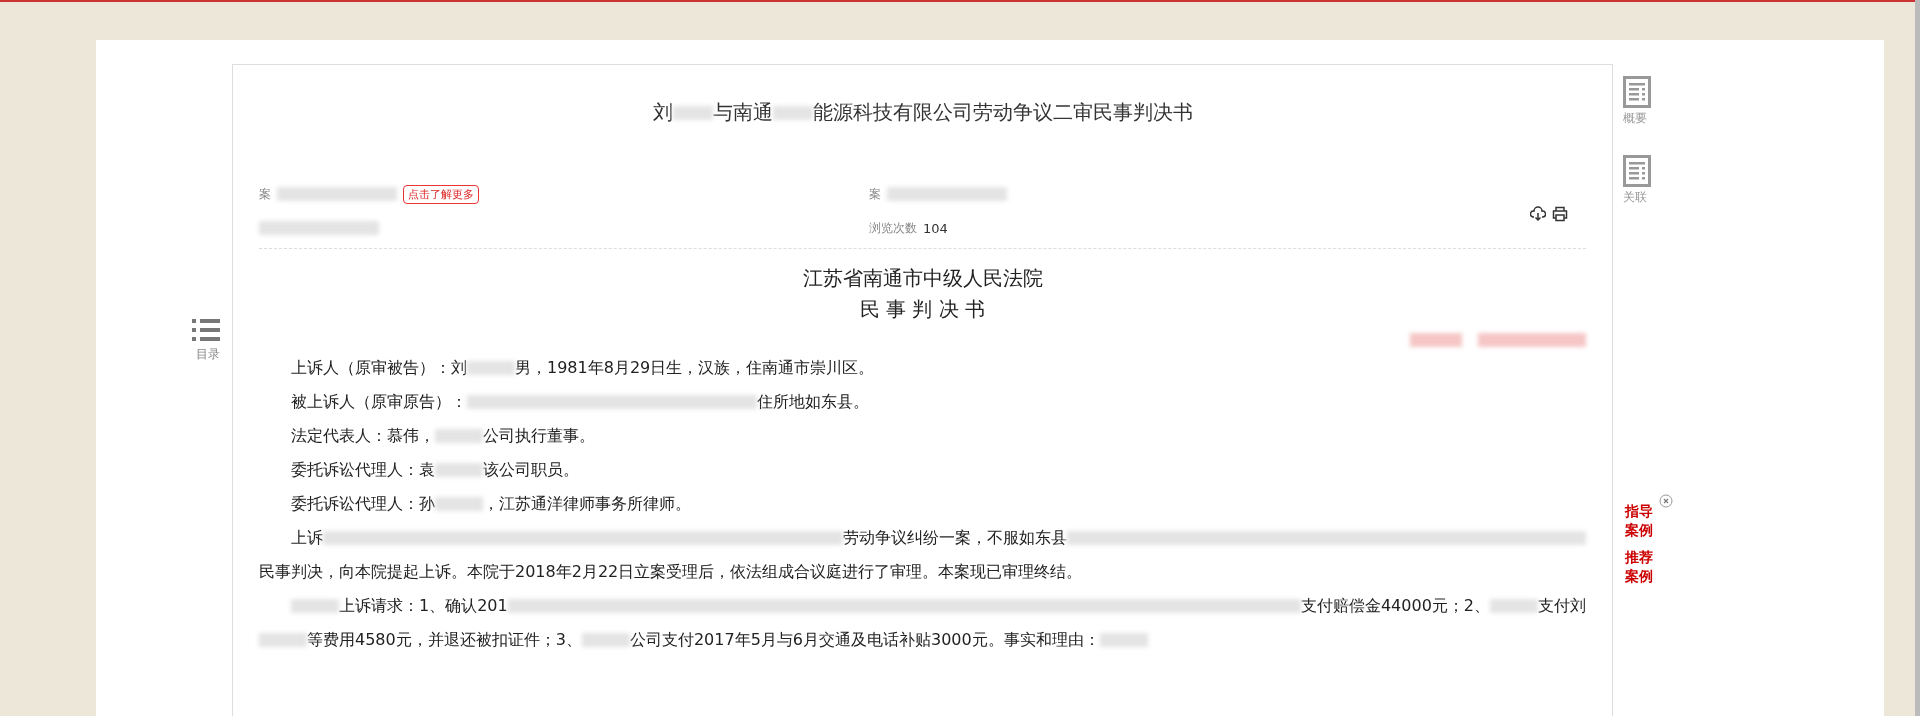 Image resolution: width=1920 pixels, height=716 pixels. I want to click on document-text: 劳动争议纠纷一案，不服如东县, so click(954, 538).